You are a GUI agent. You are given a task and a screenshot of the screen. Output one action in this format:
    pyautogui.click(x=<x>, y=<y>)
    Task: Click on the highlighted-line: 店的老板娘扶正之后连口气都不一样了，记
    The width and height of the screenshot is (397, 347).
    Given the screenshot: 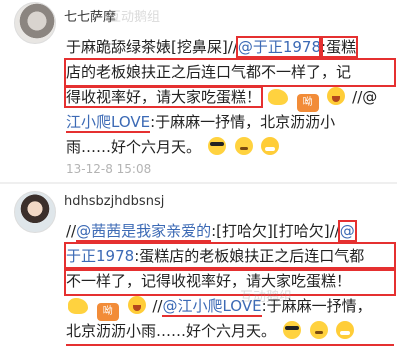 What is the action you would take?
    pyautogui.click(x=230, y=72)
    